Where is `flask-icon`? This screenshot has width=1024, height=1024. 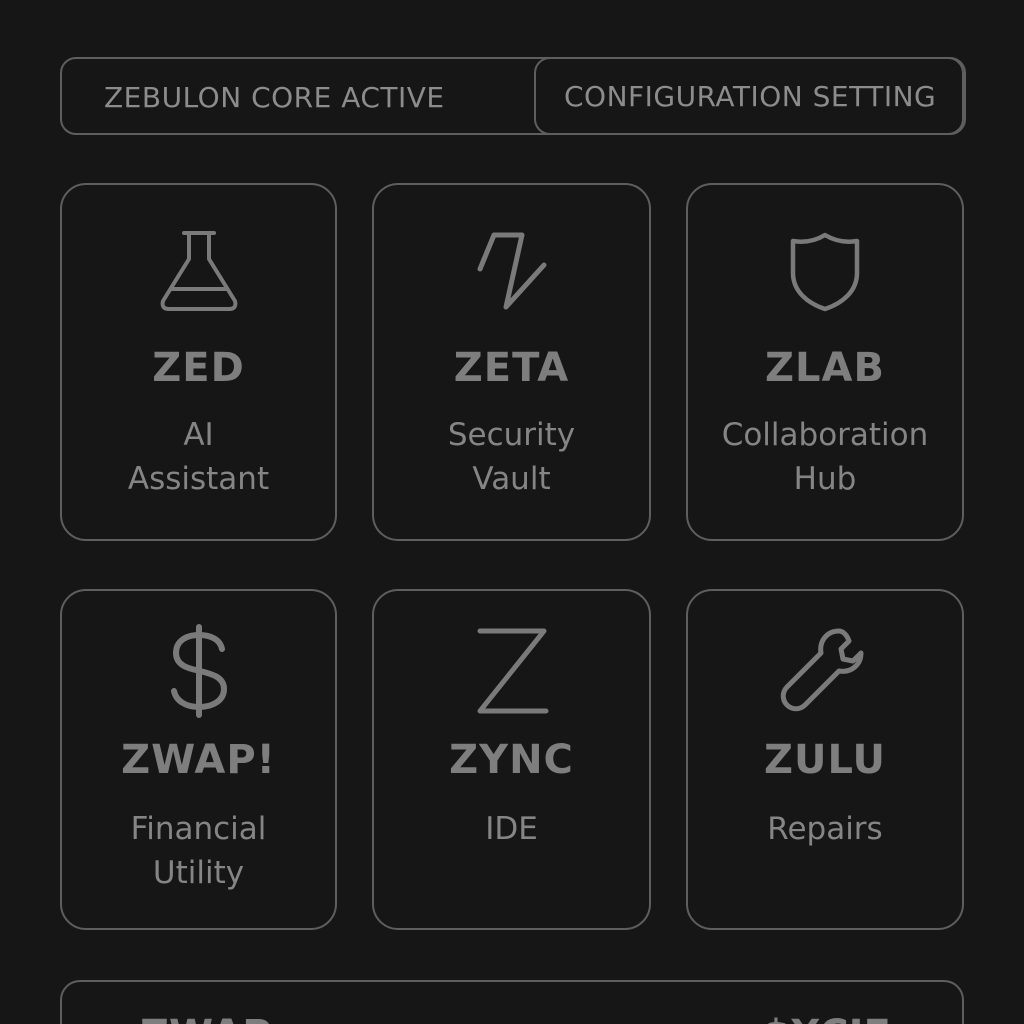 flask-icon is located at coordinates (198, 271).